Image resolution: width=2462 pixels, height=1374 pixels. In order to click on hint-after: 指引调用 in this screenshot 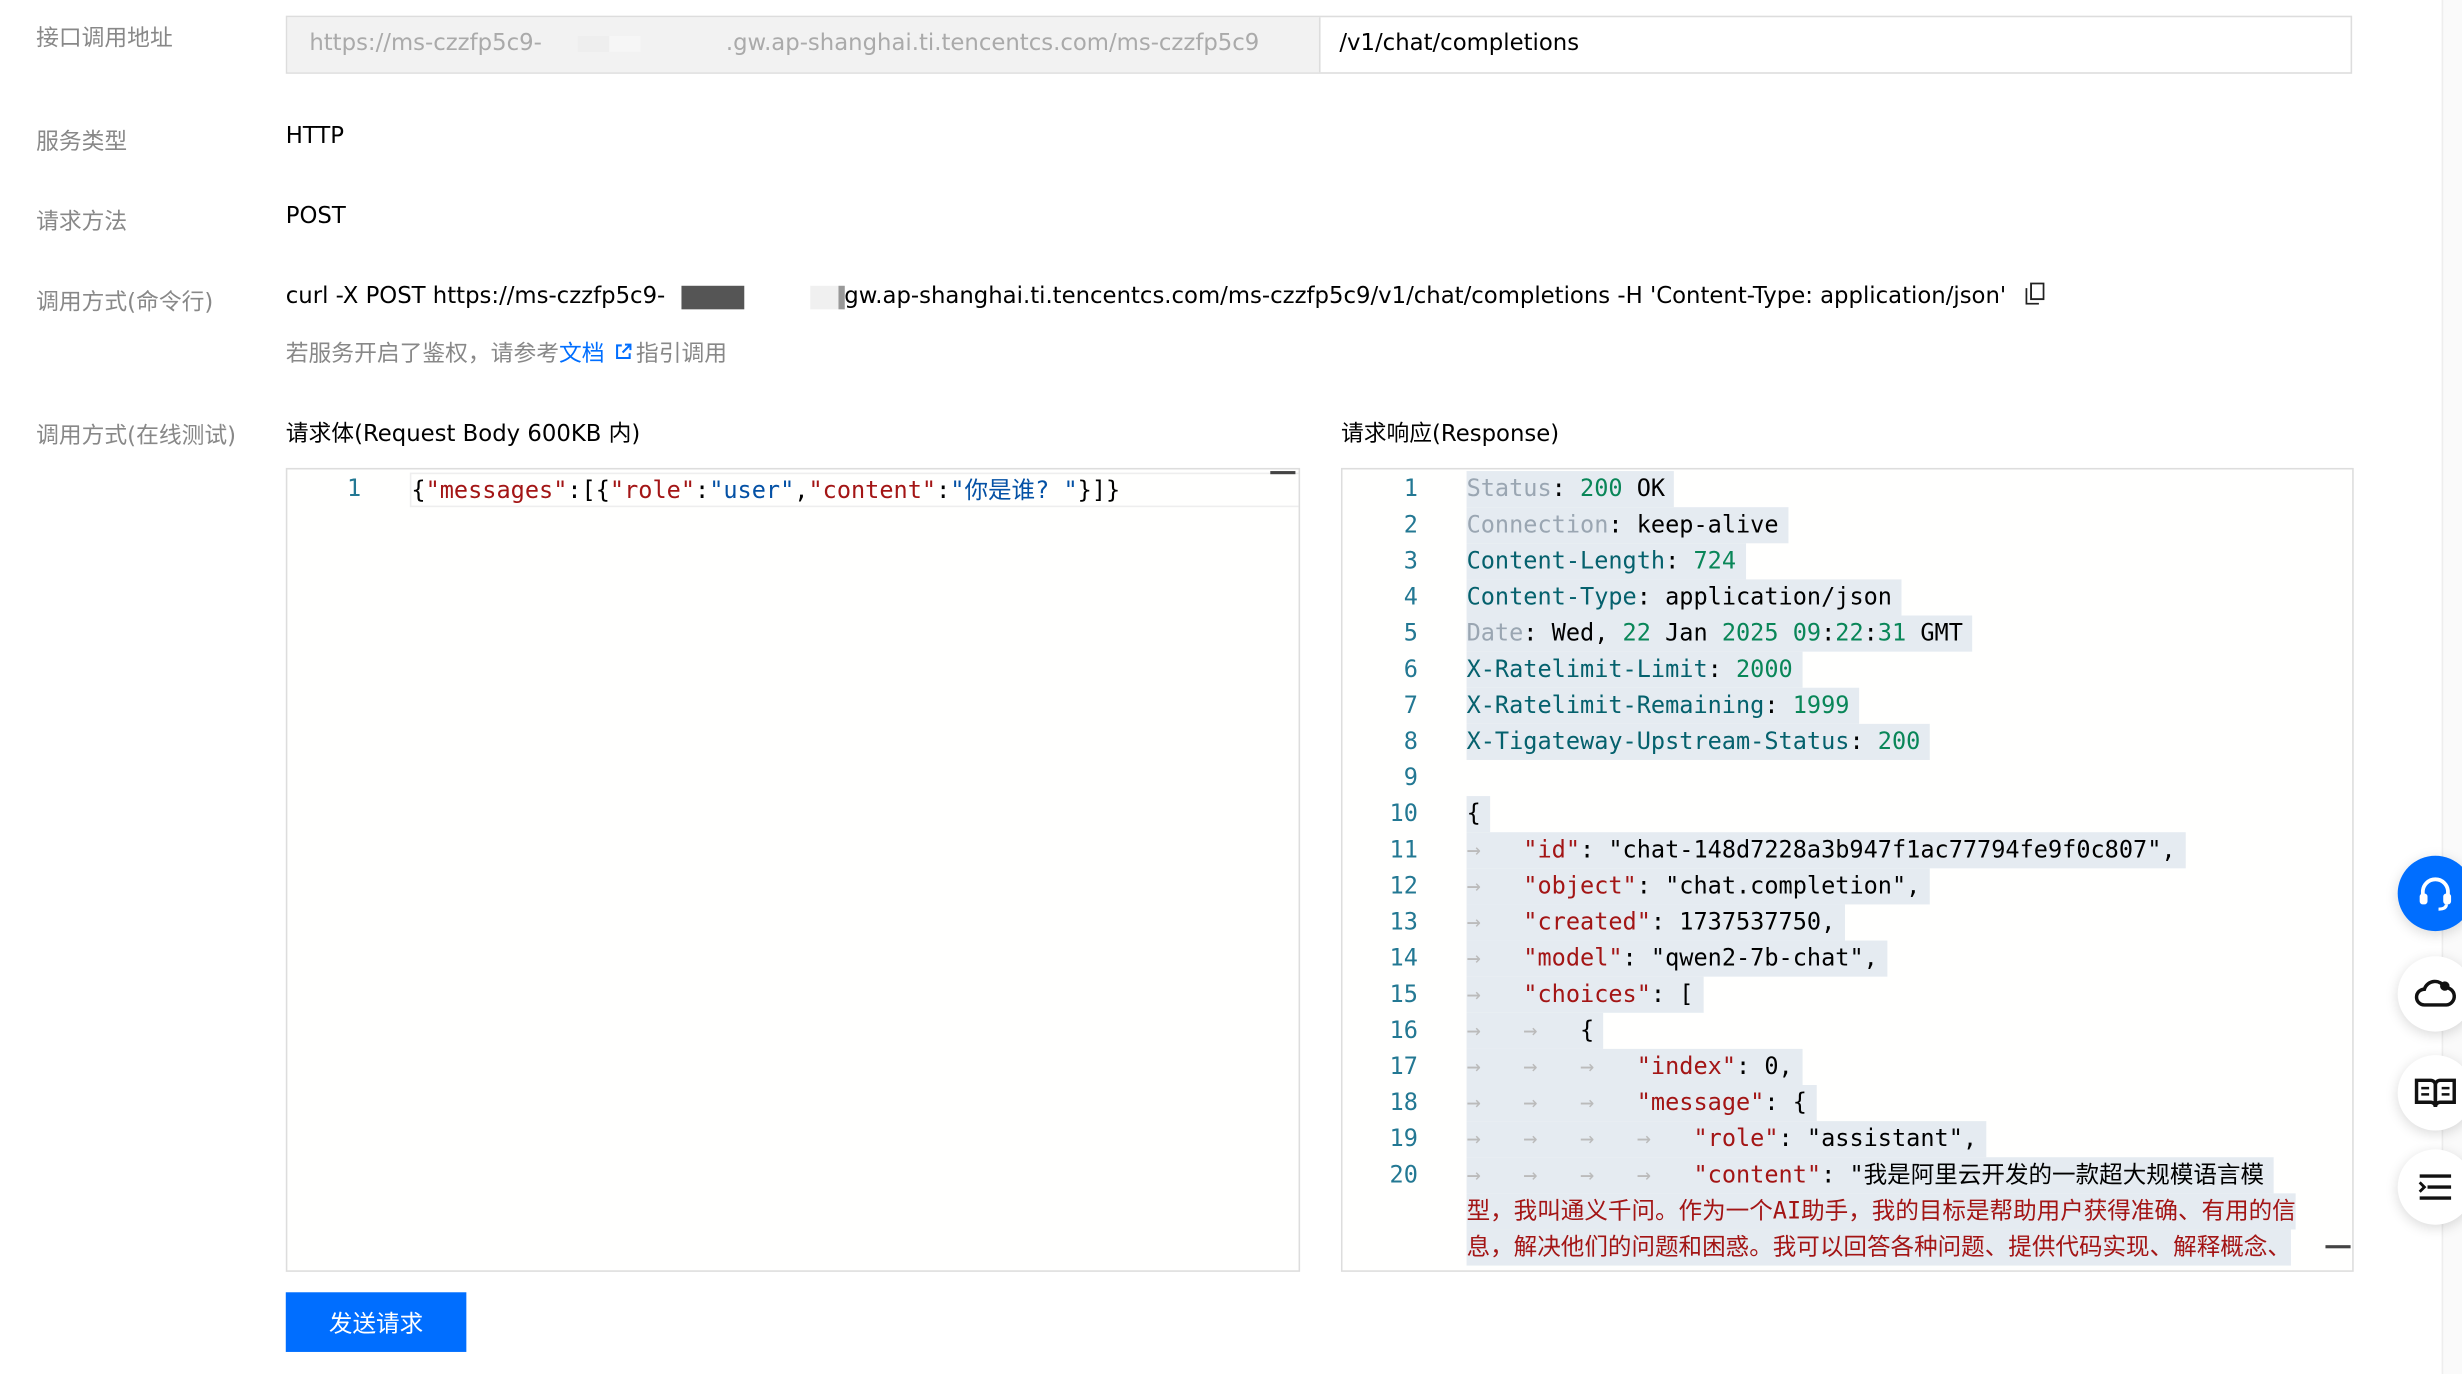, I will do `click(681, 355)`.